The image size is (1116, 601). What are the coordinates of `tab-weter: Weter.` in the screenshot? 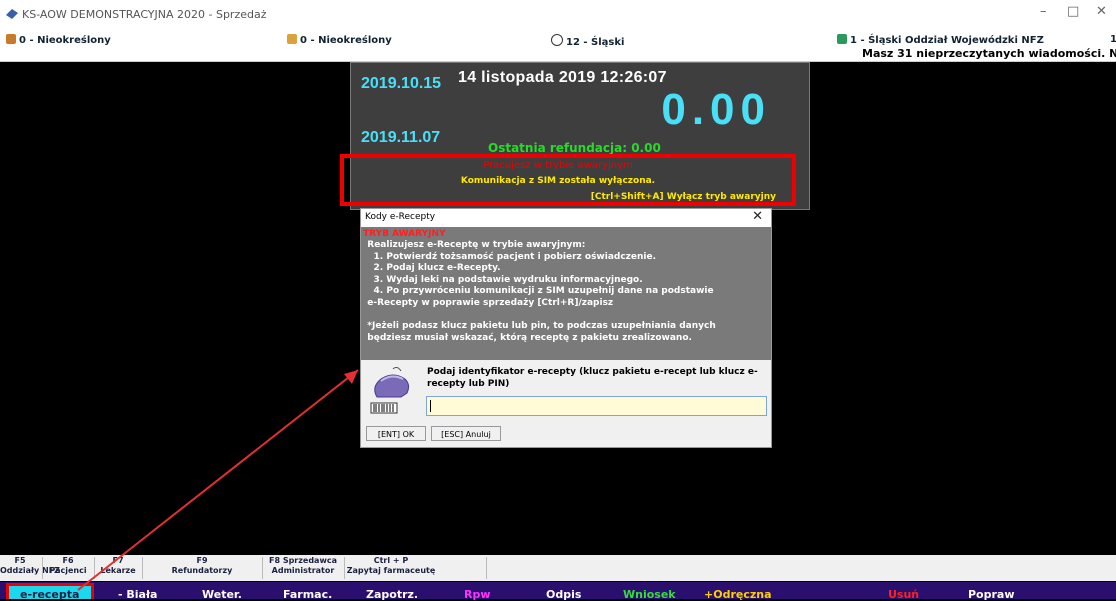 It's located at (222, 594).